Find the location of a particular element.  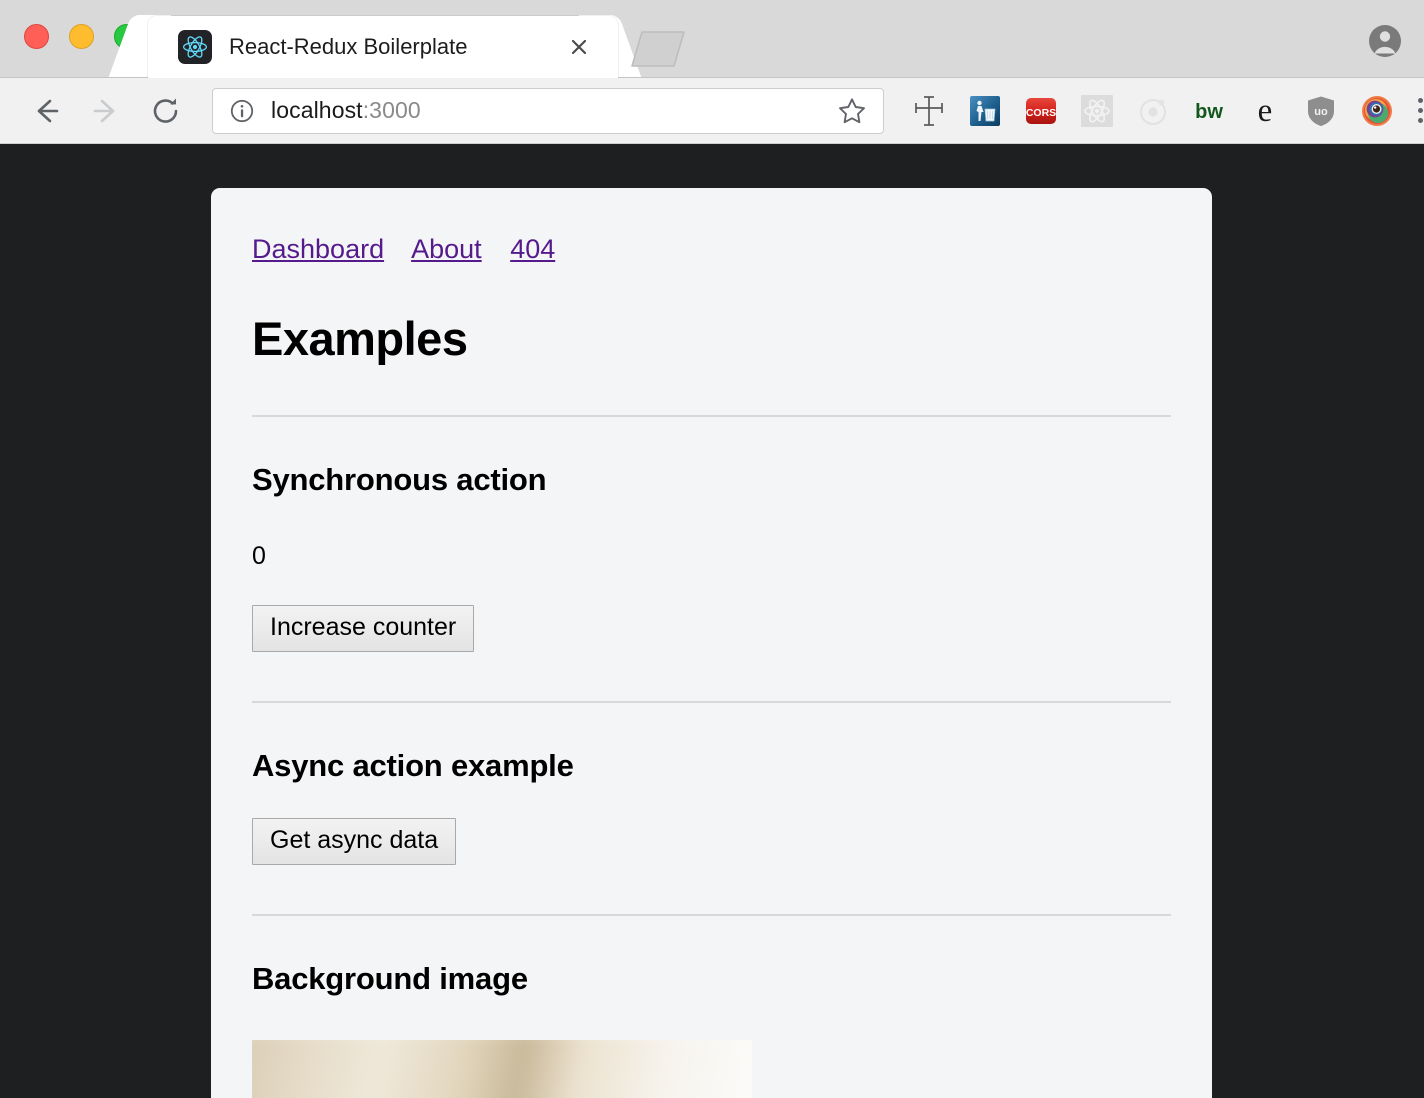

section-async-action: Async action example Get async data is located at coordinates (711, 806).